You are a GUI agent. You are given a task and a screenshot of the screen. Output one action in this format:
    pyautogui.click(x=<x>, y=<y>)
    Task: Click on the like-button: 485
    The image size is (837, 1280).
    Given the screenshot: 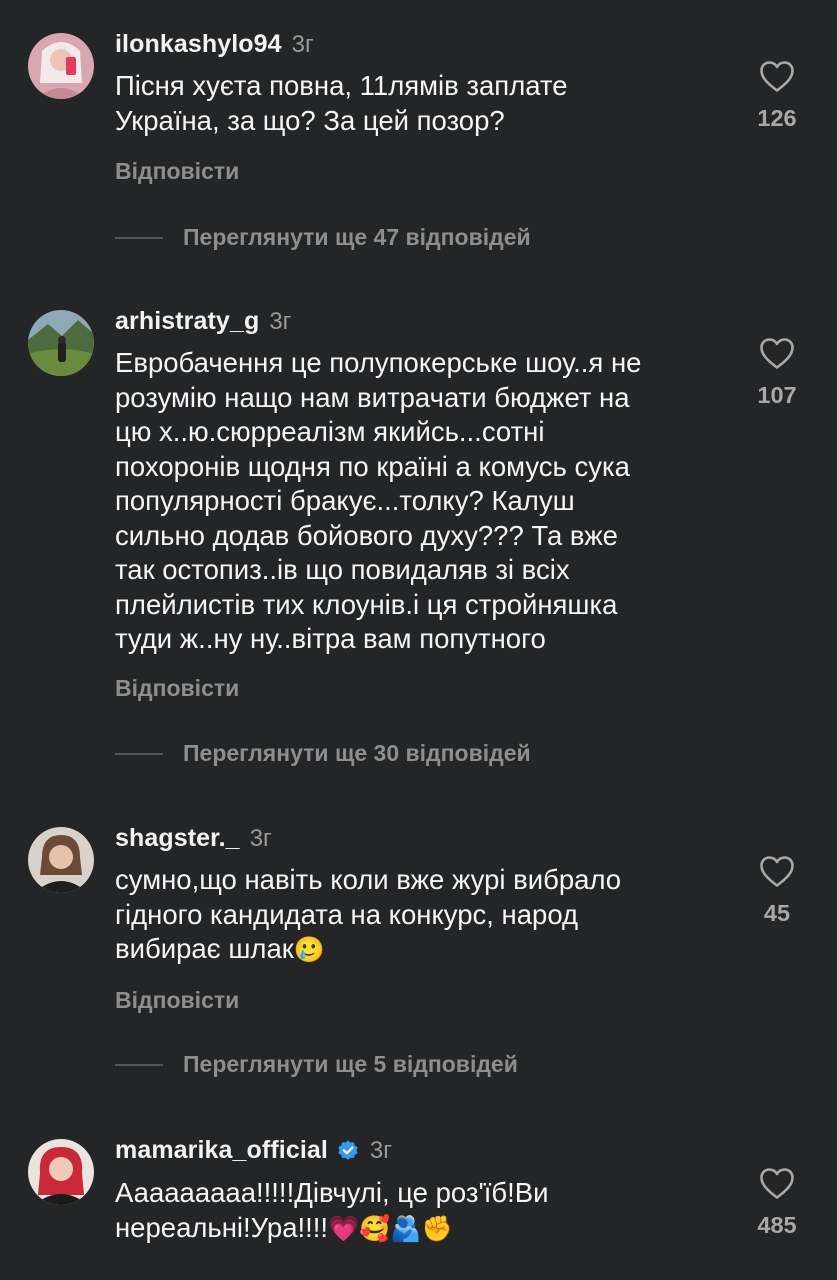 What is the action you would take?
    pyautogui.click(x=777, y=1203)
    